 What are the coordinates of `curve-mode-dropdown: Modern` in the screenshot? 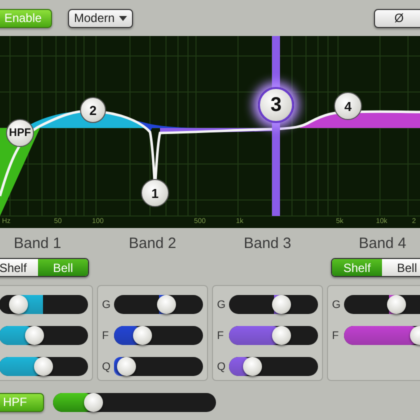 It's located at (100, 18).